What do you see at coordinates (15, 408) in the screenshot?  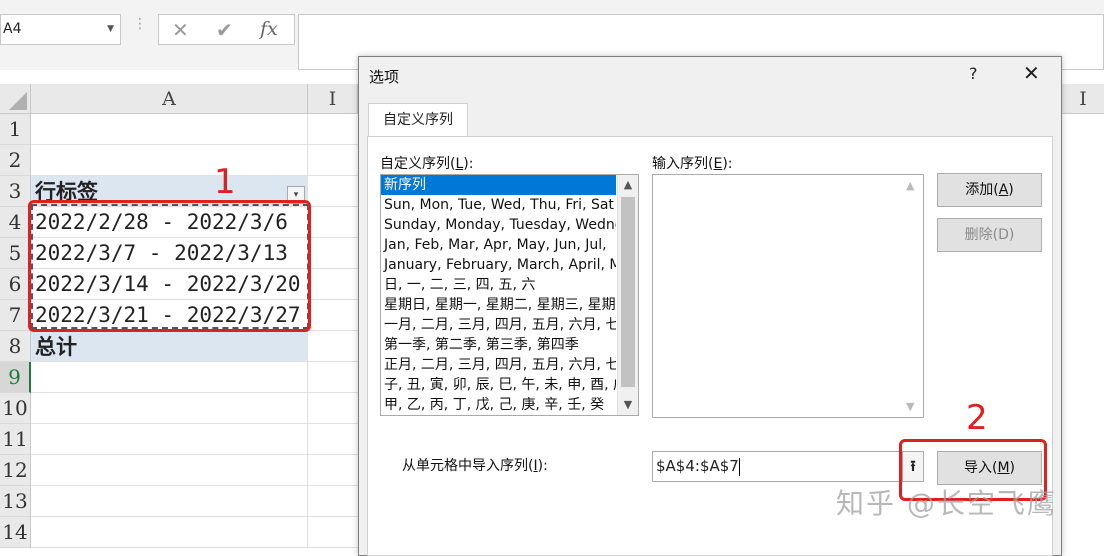 I see `row-header: 10` at bounding box center [15, 408].